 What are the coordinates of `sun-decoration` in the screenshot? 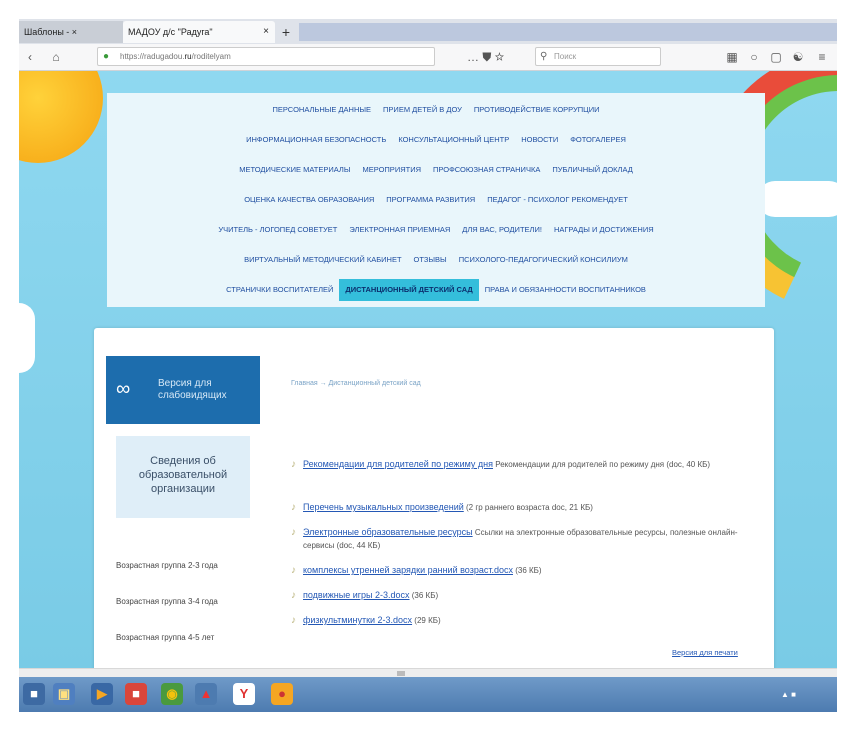 It's located at (61, 117).